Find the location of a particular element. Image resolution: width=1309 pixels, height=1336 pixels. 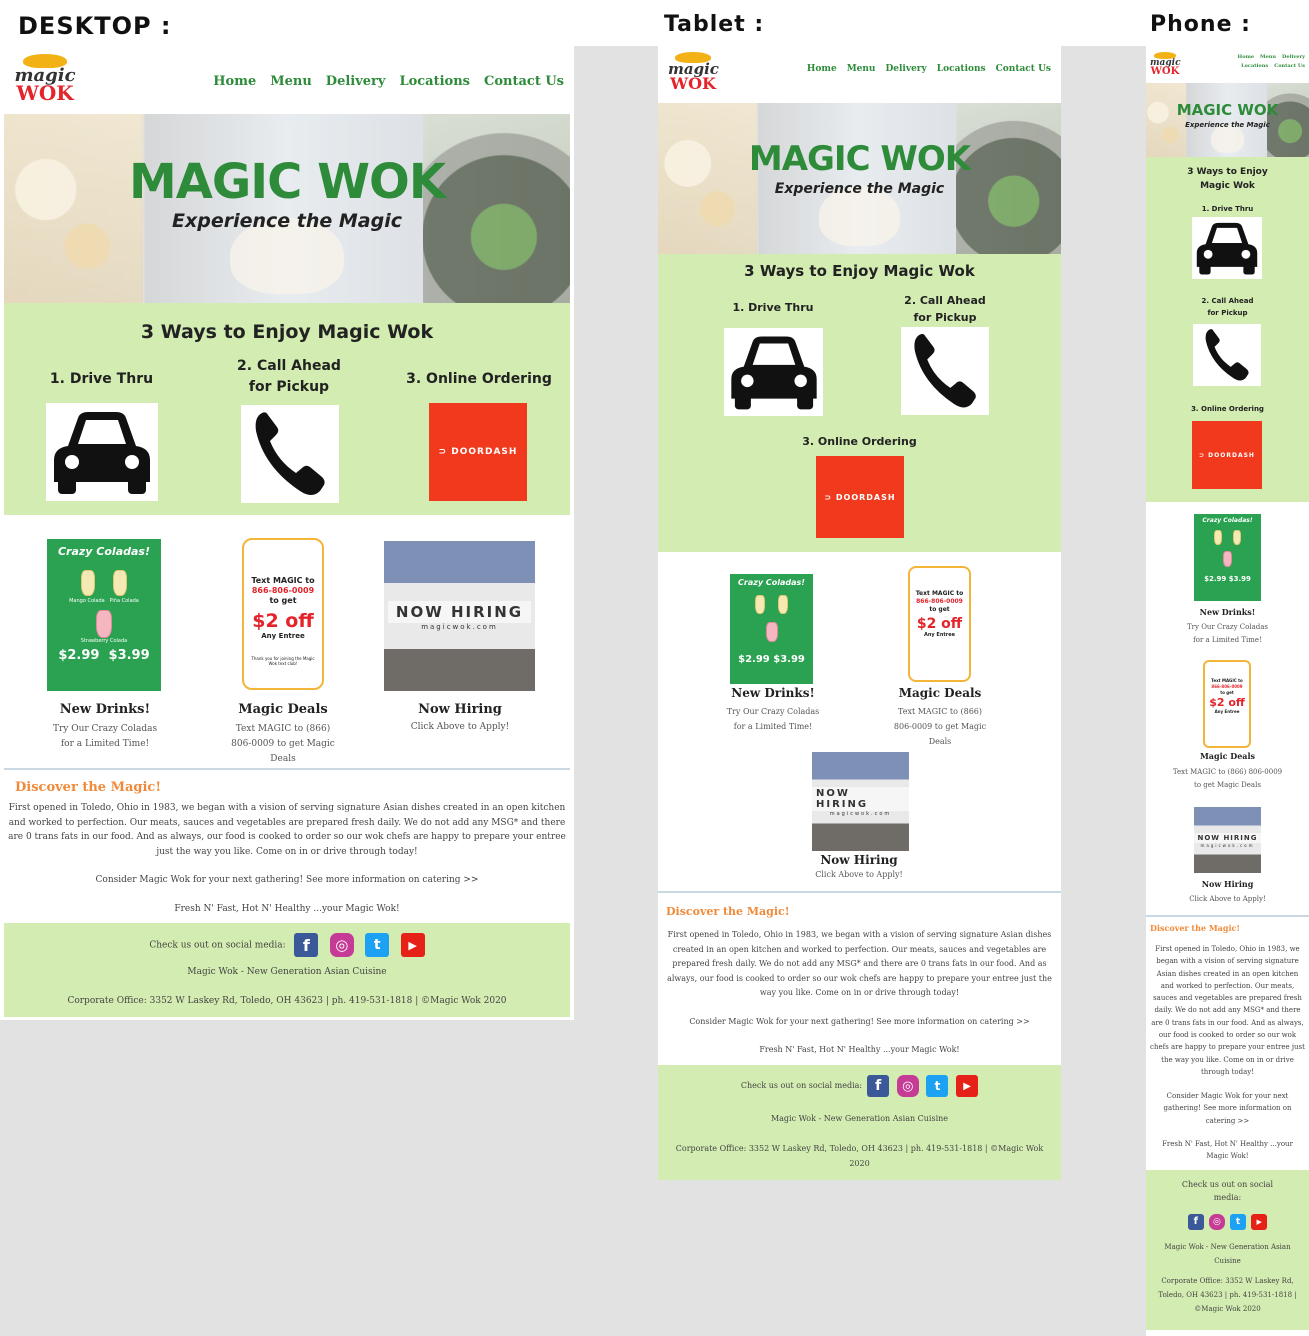

hero-title: MAGIC WOK is located at coordinates (287, 182).